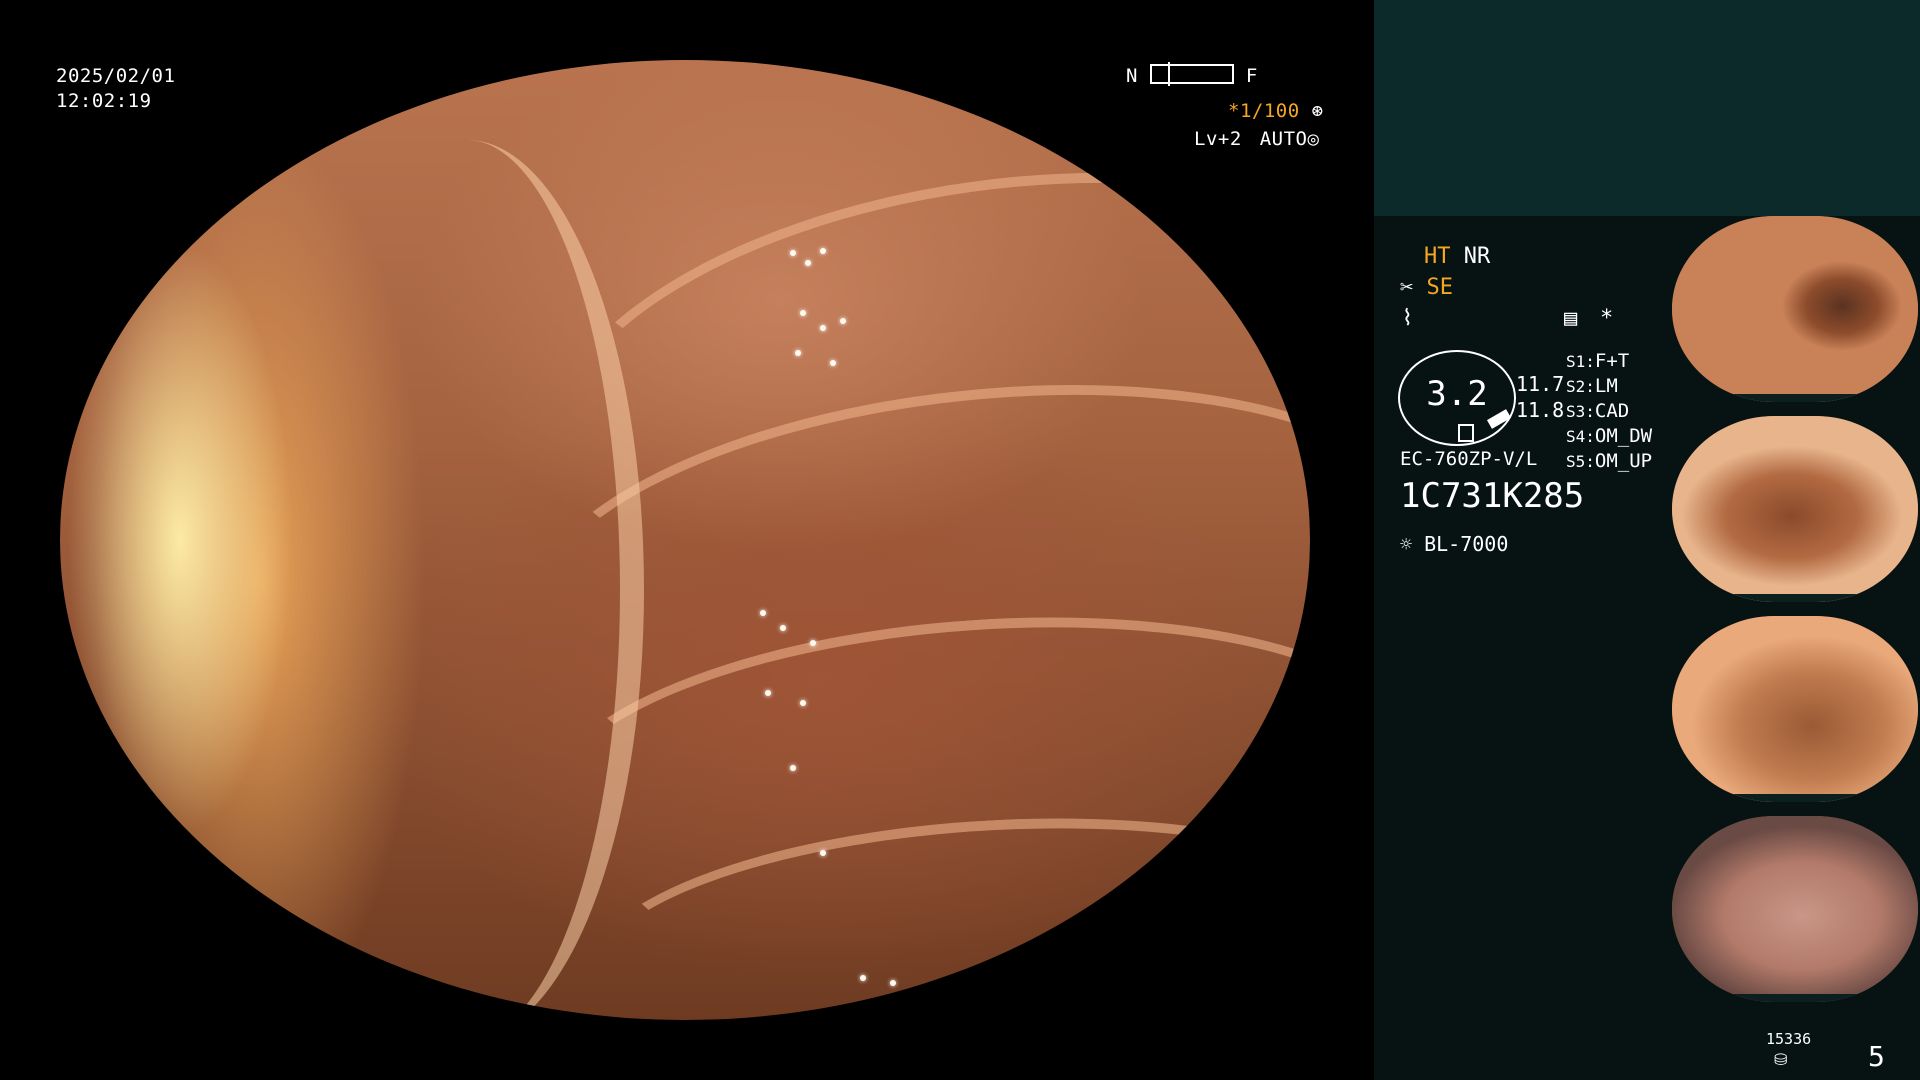  I want to click on switch-list: S1:F+T S2:LM S3:CAD S4:OM_DW S5:OM_UP, so click(1621, 412).